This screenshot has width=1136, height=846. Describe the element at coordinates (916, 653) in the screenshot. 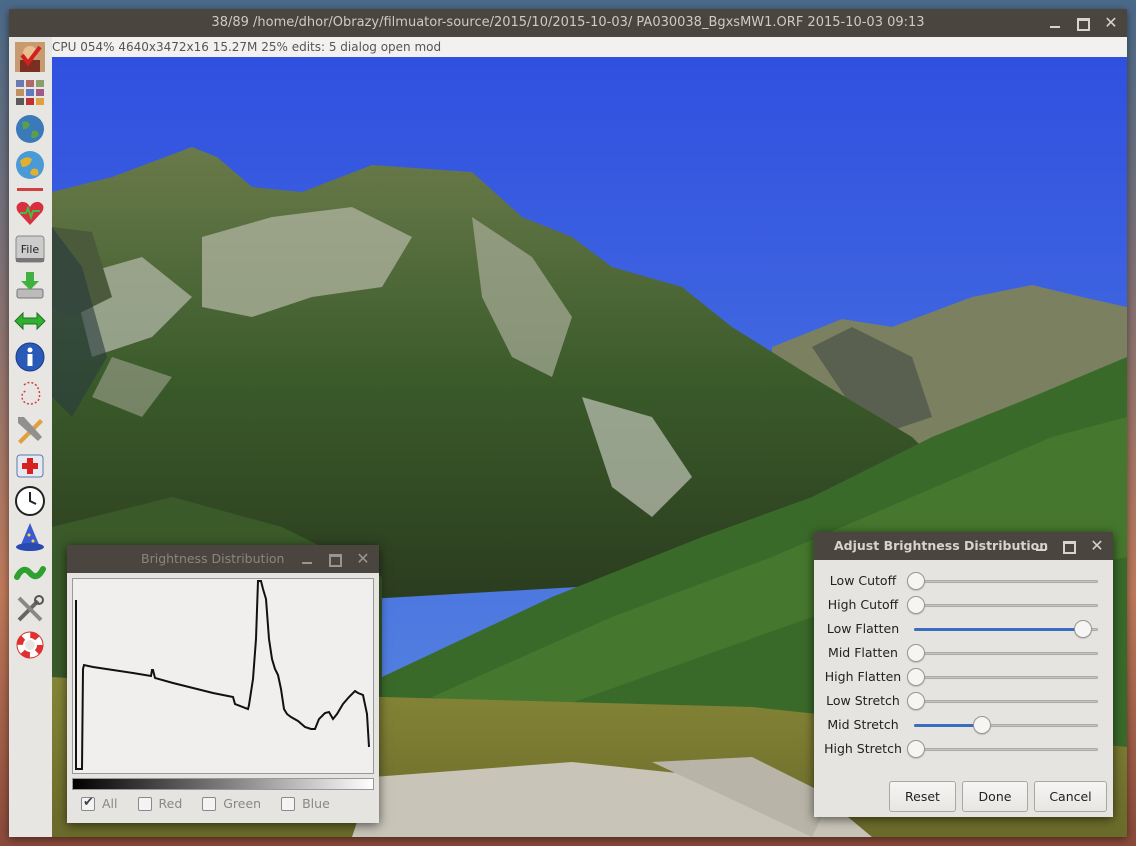

I see `slider-thumb-mid-flatten` at that location.